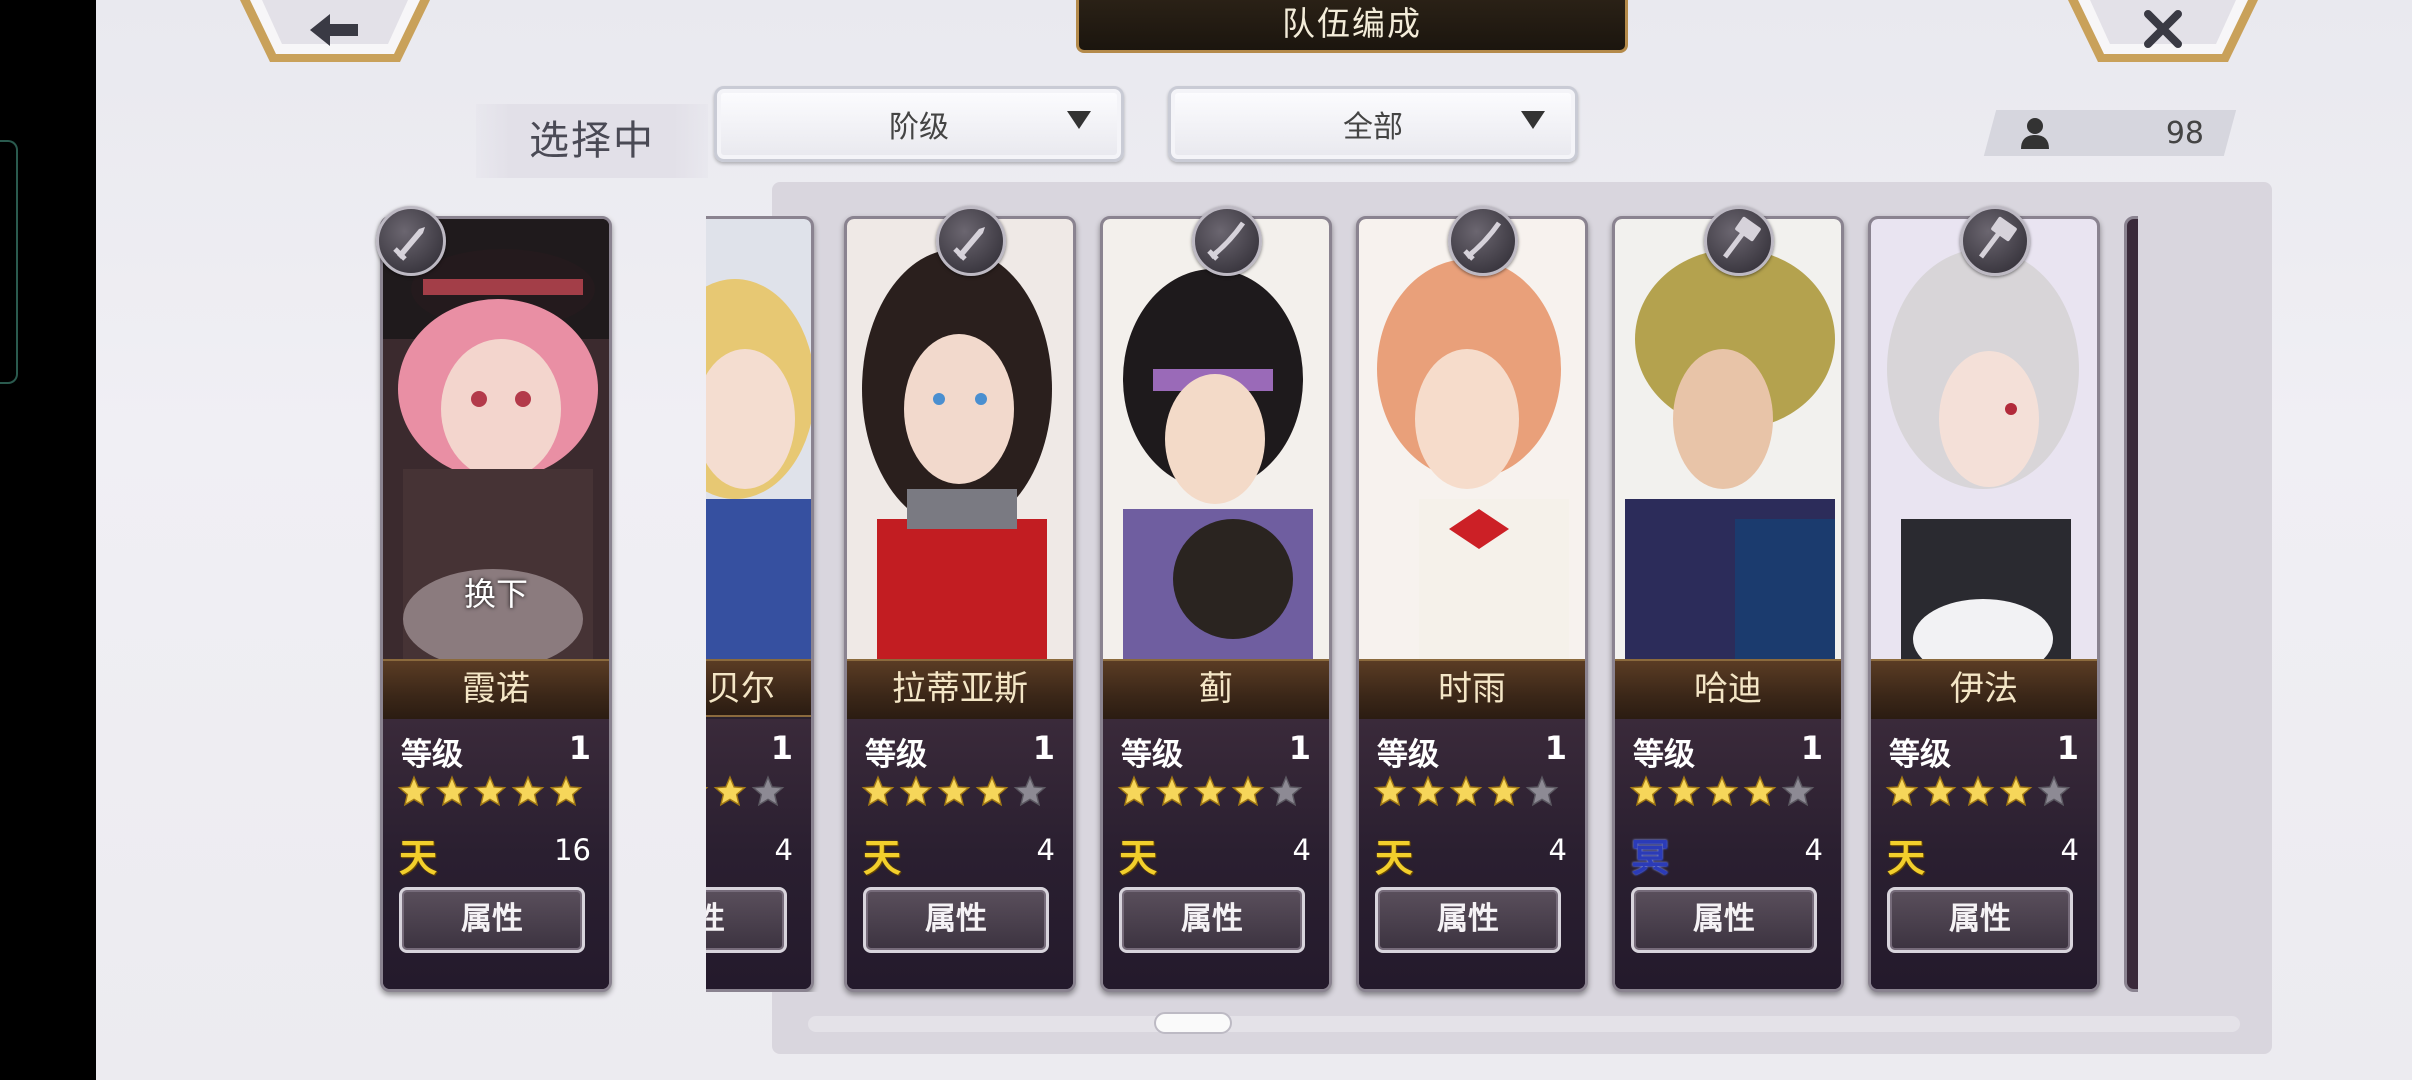 The width and height of the screenshot is (2412, 1080). I want to click on page-title: 队伍编成, so click(1352, 26).